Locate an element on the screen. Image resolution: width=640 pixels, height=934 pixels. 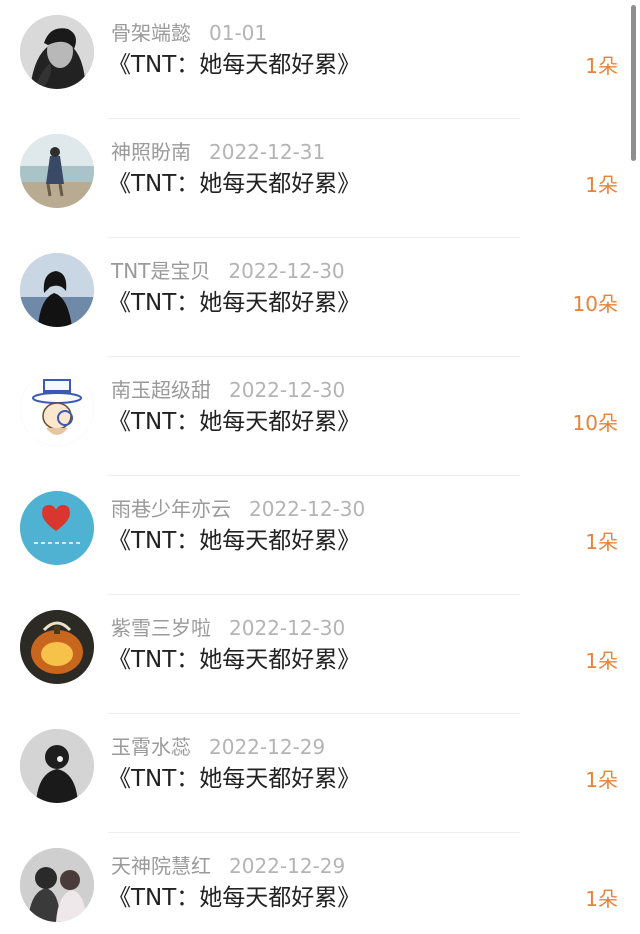
beach-figure-avatar is located at coordinates (57, 171).